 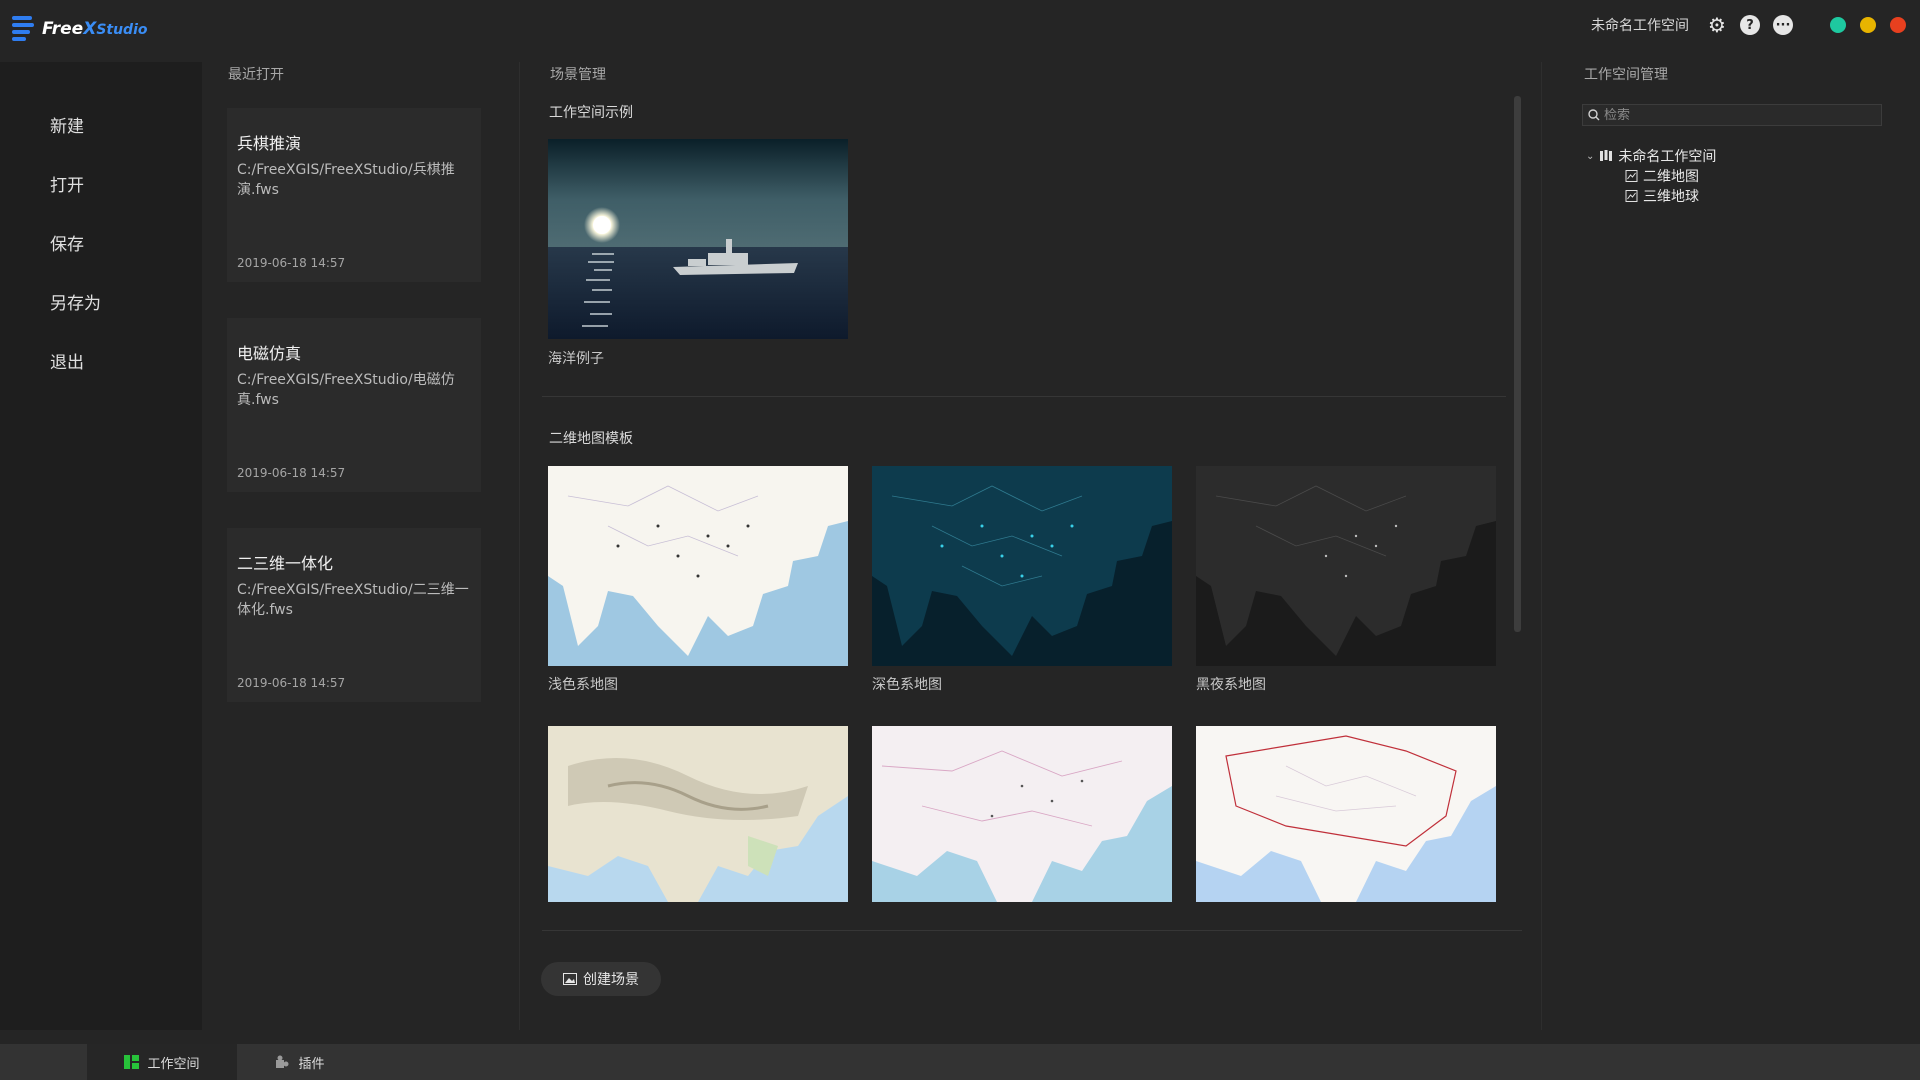 What do you see at coordinates (101, 546) in the screenshot?
I see `file-menu: 新建 打开 保存 另存为 退出` at bounding box center [101, 546].